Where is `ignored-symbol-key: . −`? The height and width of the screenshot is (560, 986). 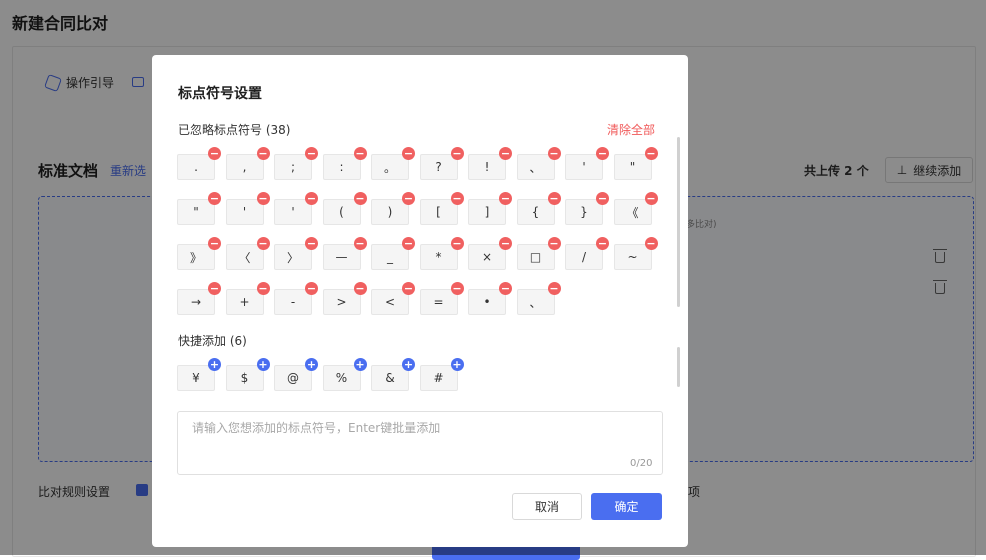
ignored-symbol-key: . − is located at coordinates (199, 163).